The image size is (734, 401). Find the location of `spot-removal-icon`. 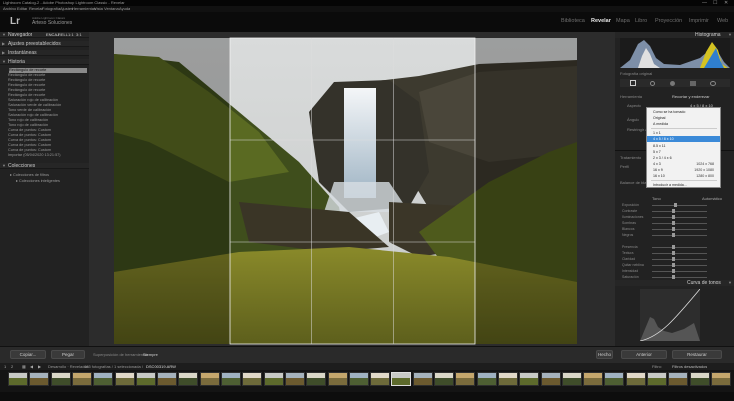

spot-removal-icon is located at coordinates (652, 83).